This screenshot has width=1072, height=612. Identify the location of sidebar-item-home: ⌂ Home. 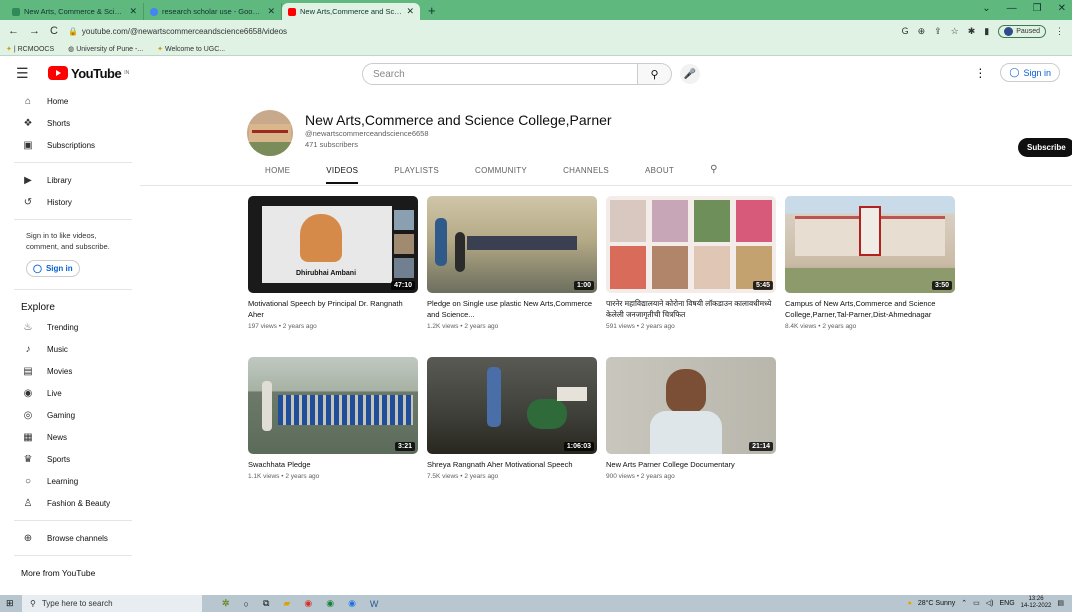
(70, 101).